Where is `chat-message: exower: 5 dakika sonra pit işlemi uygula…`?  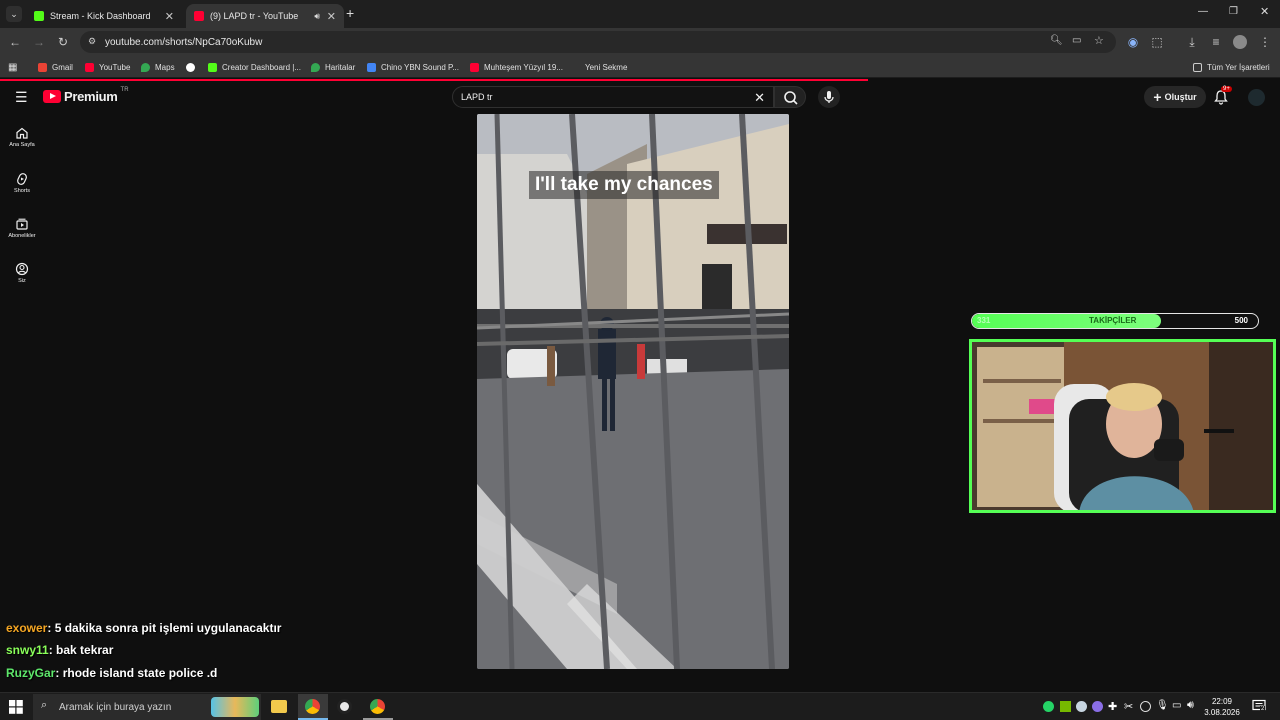
chat-message: exower: 5 dakika sonra pit işlemi uygula… is located at coordinates (143, 628).